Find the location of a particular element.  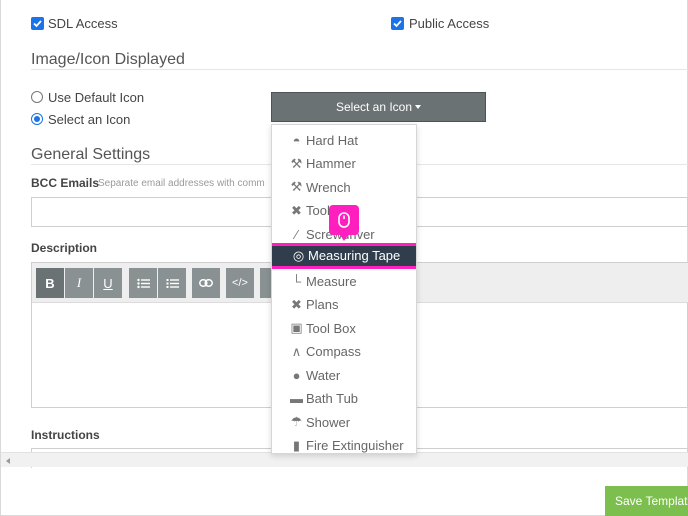

icon-option-hammer: ⚒ Hammer is located at coordinates (344, 164).